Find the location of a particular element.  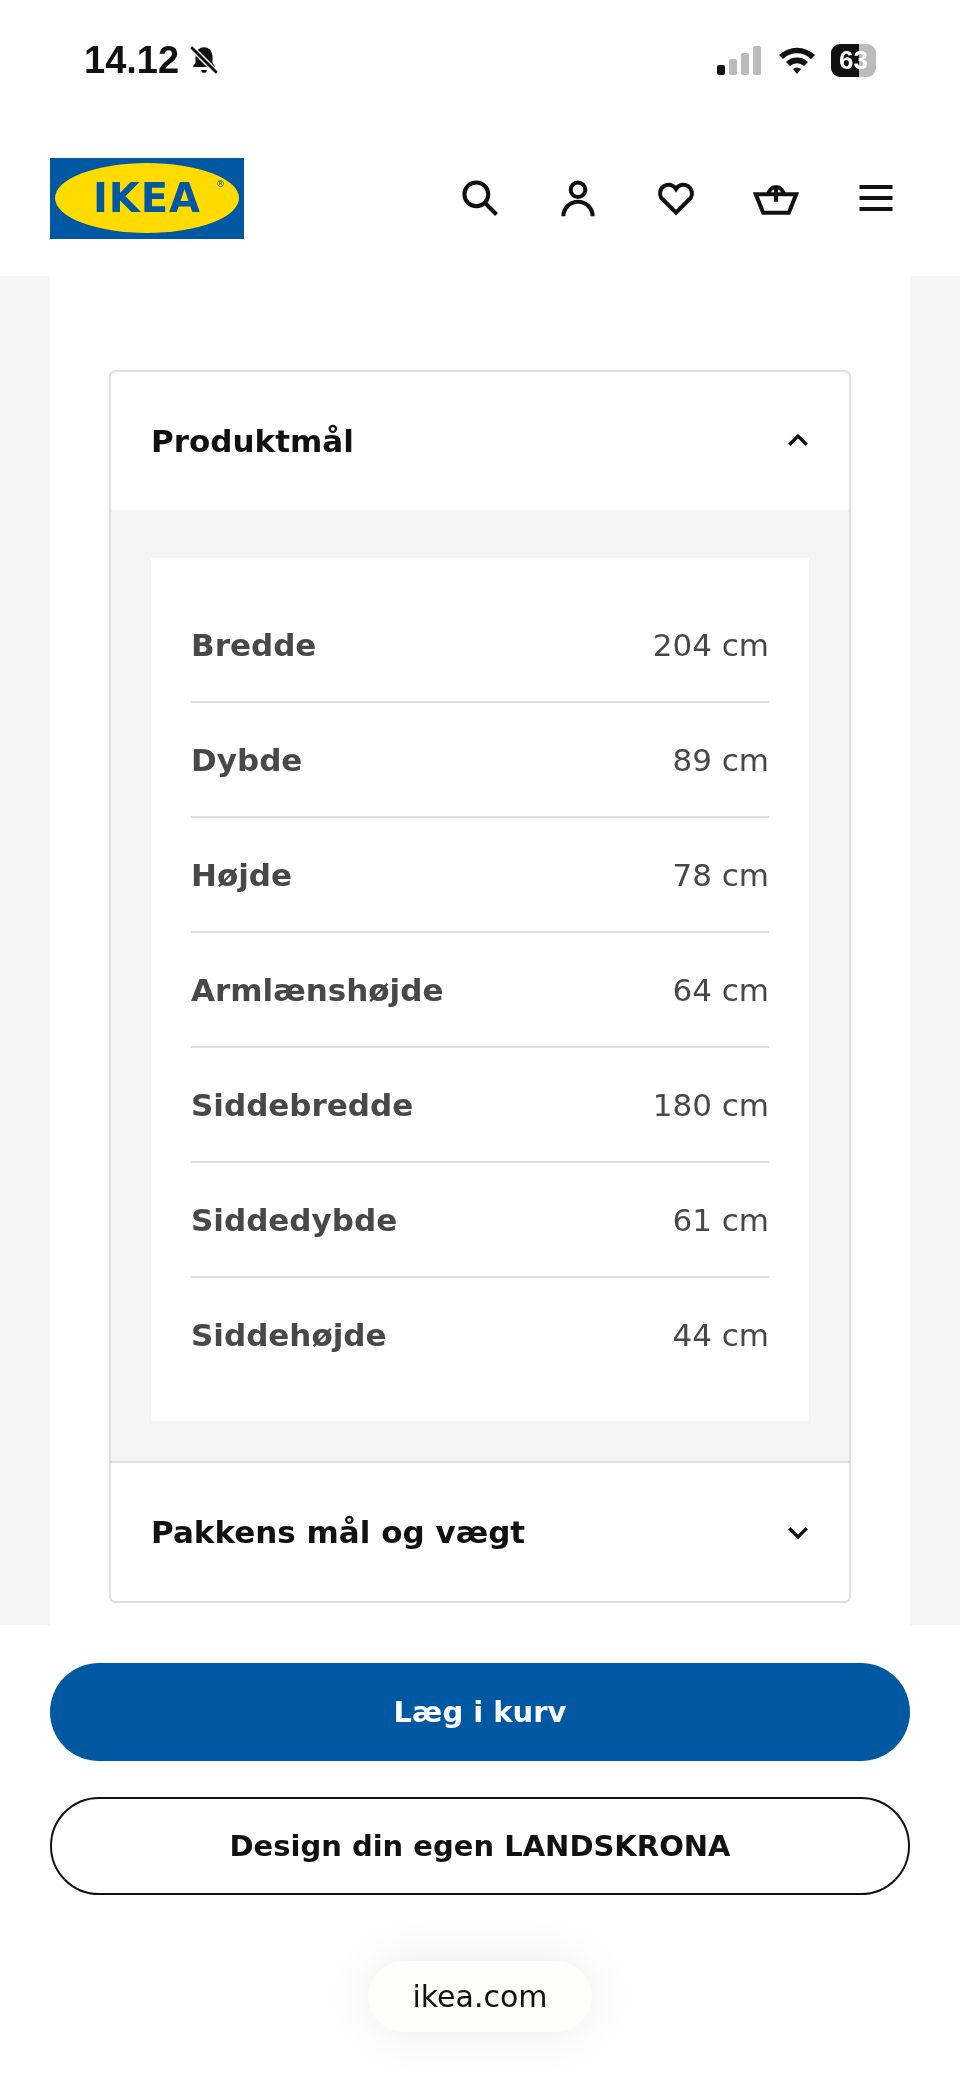

accordion-header: Pakkens mål og vægt is located at coordinates (480, 1532).